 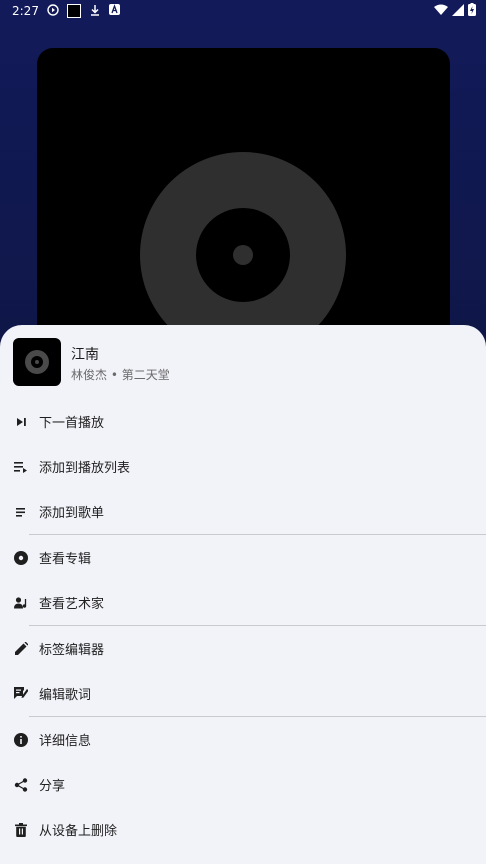 I want to click on menu-item-share: 分享, so click(x=243, y=784).